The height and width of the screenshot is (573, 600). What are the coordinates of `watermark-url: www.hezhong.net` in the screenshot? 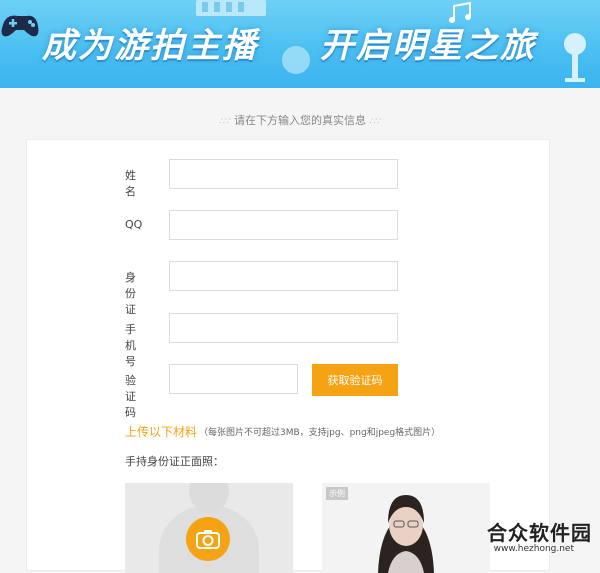 It's located at (533, 549).